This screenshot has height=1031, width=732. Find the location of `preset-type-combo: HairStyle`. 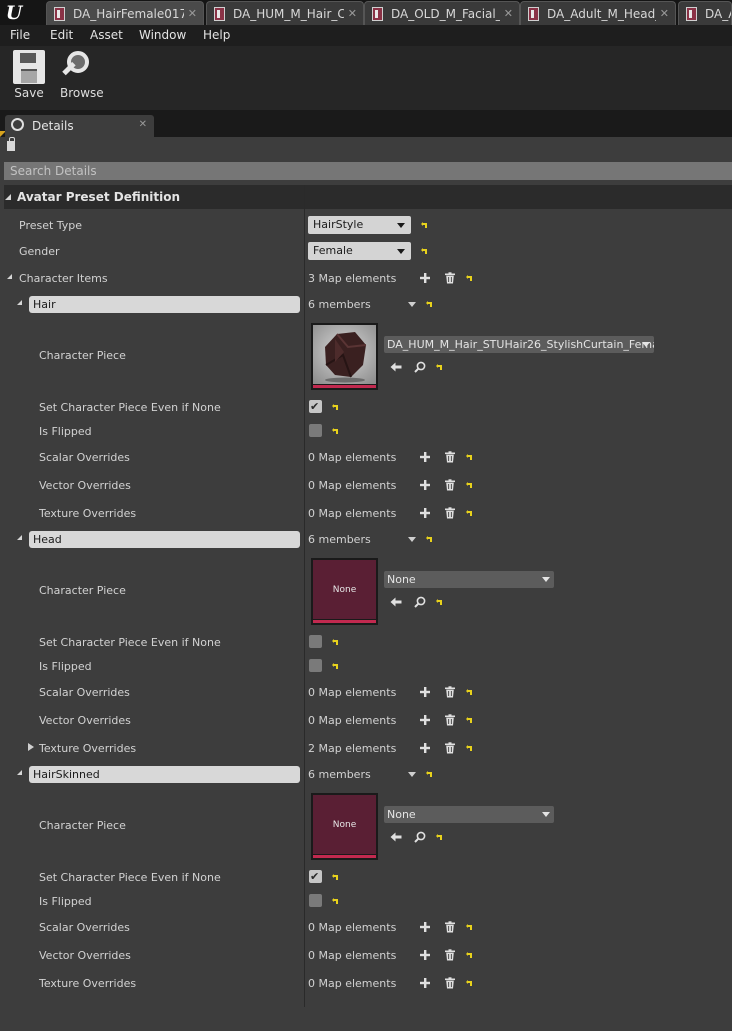

preset-type-combo: HairStyle is located at coordinates (359, 225).